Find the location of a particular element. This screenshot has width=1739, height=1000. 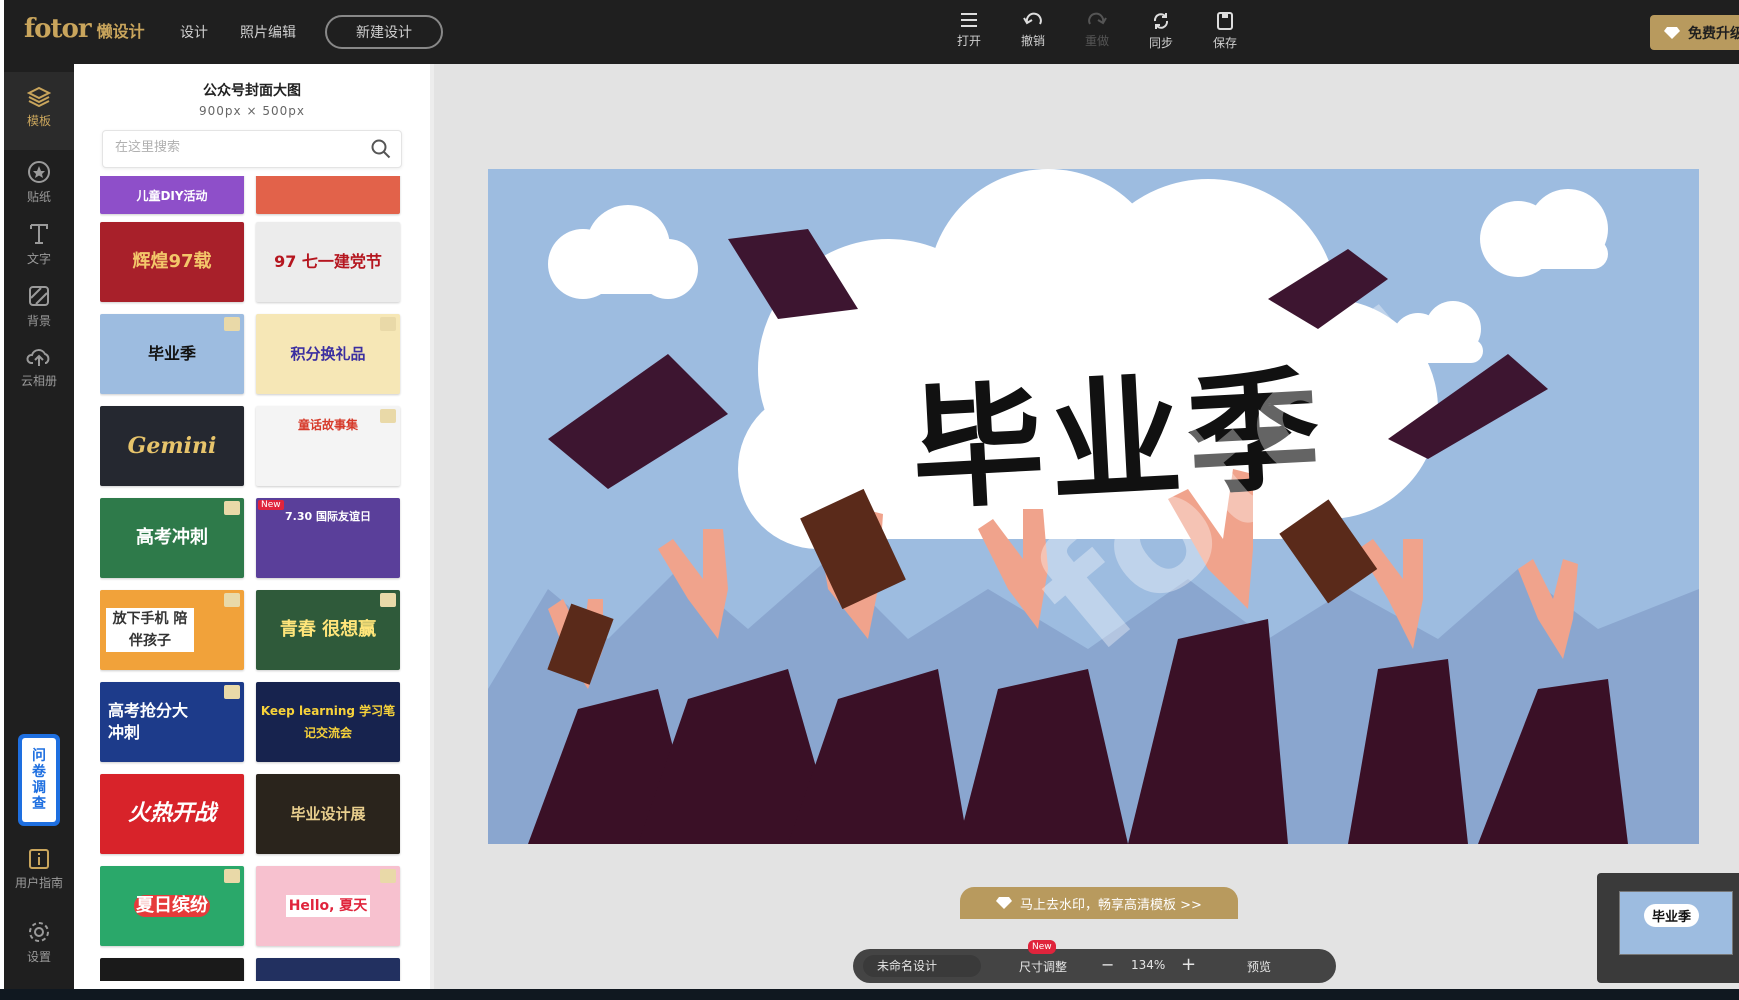

layers-icon is located at coordinates (39, 97).